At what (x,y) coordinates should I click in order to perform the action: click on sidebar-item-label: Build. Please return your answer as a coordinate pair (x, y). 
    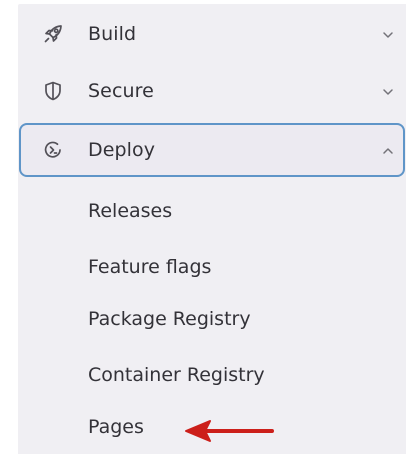
    Looking at the image, I should click on (112, 34).